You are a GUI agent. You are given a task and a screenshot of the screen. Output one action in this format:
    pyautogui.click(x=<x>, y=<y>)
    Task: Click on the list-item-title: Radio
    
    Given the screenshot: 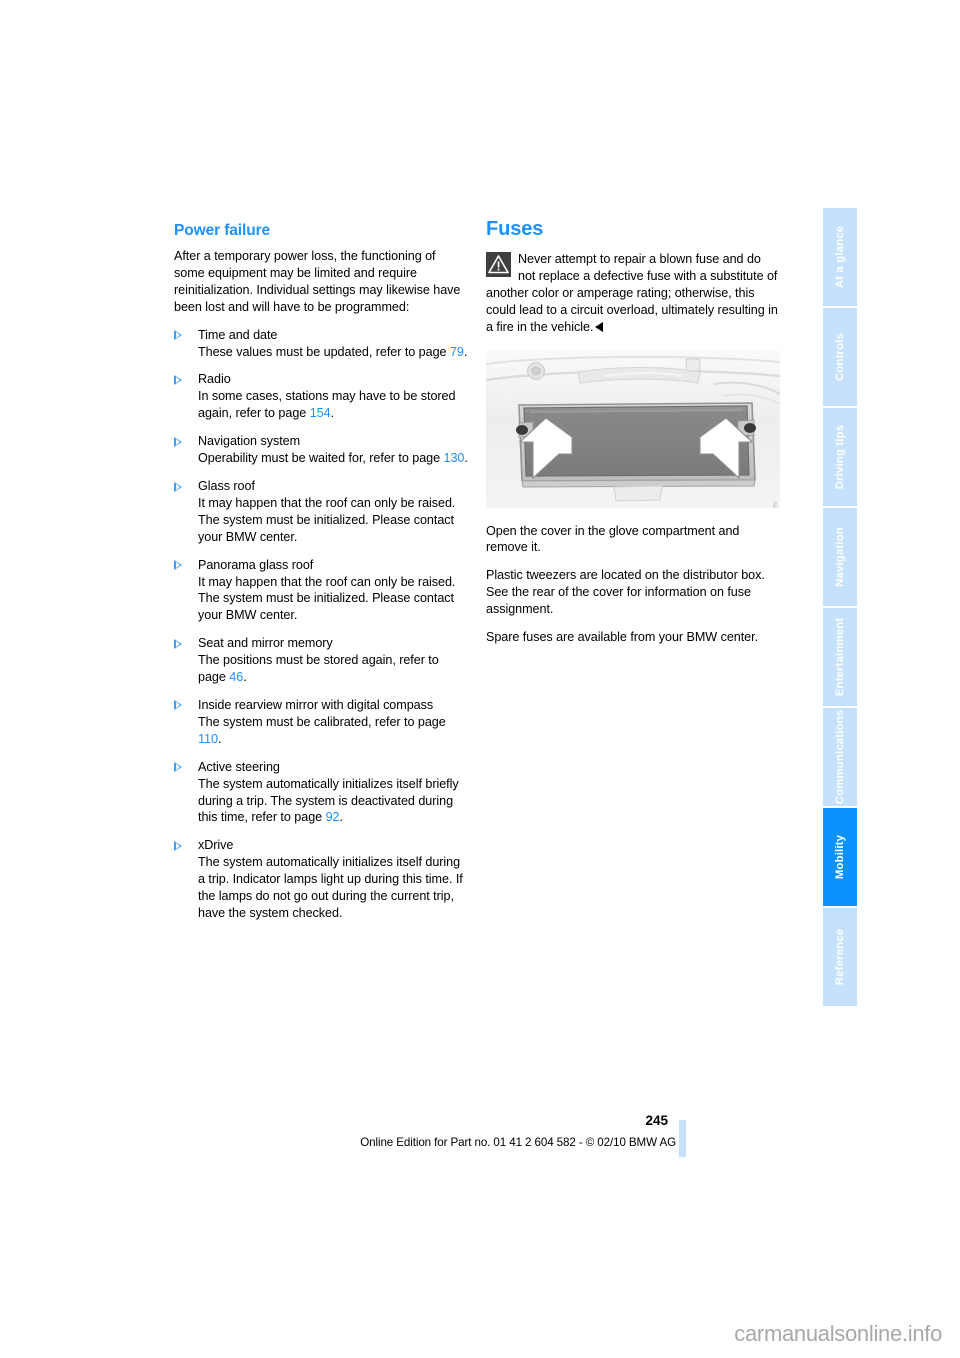 What is the action you would take?
    pyautogui.click(x=214, y=379)
    